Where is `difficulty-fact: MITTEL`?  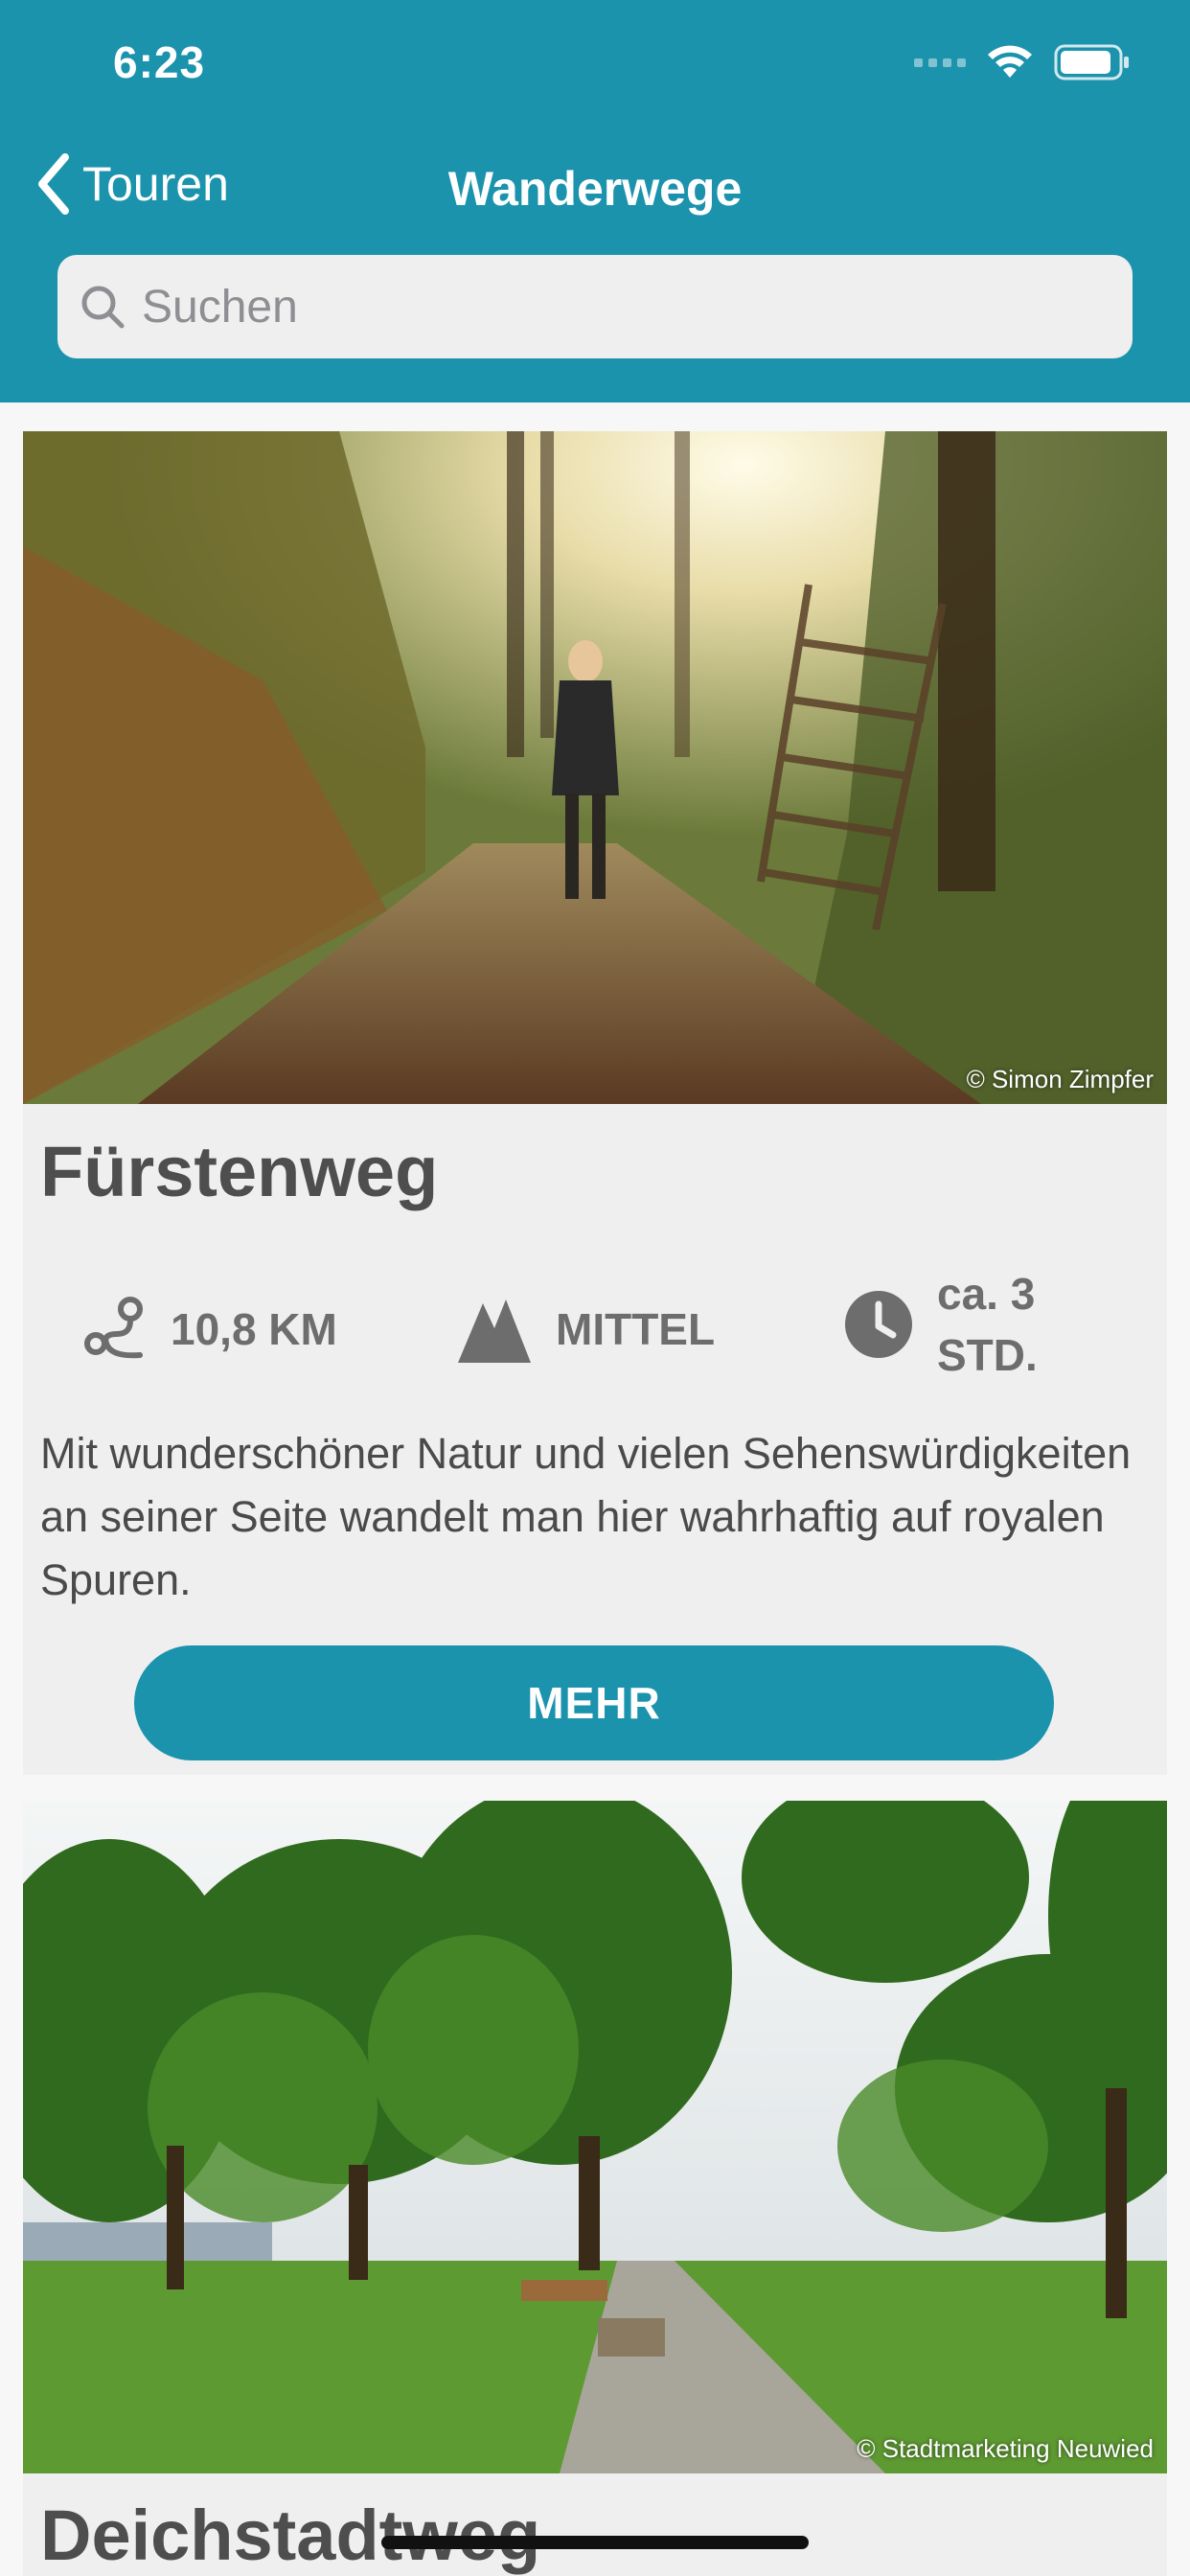
difficulty-fact: MITTEL is located at coordinates (586, 1329).